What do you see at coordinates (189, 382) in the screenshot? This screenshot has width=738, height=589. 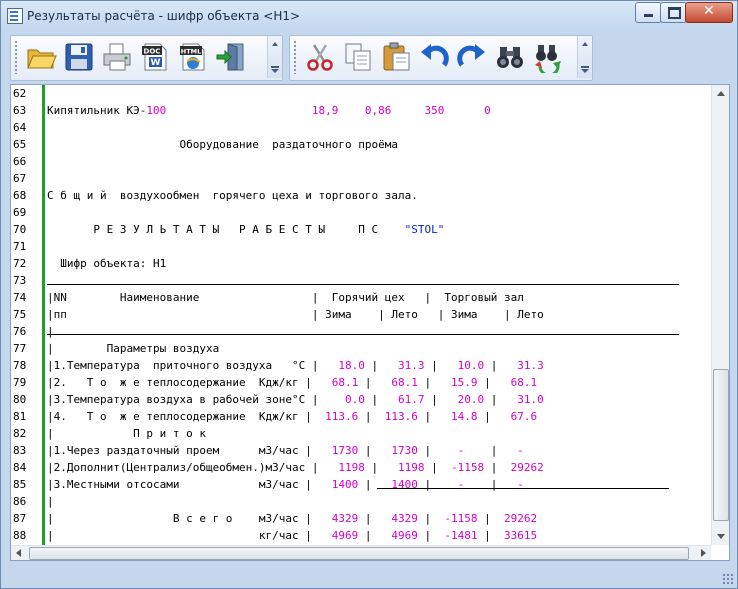 I see `report-text-segment: |2. Т о ж е теплосодержание Кдж/кг |` at bounding box center [189, 382].